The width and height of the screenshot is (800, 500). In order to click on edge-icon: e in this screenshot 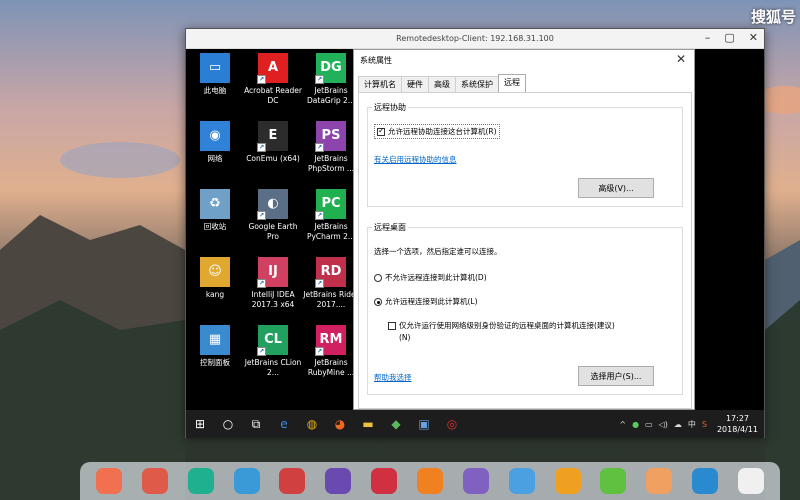, I will do `click(284, 424)`.